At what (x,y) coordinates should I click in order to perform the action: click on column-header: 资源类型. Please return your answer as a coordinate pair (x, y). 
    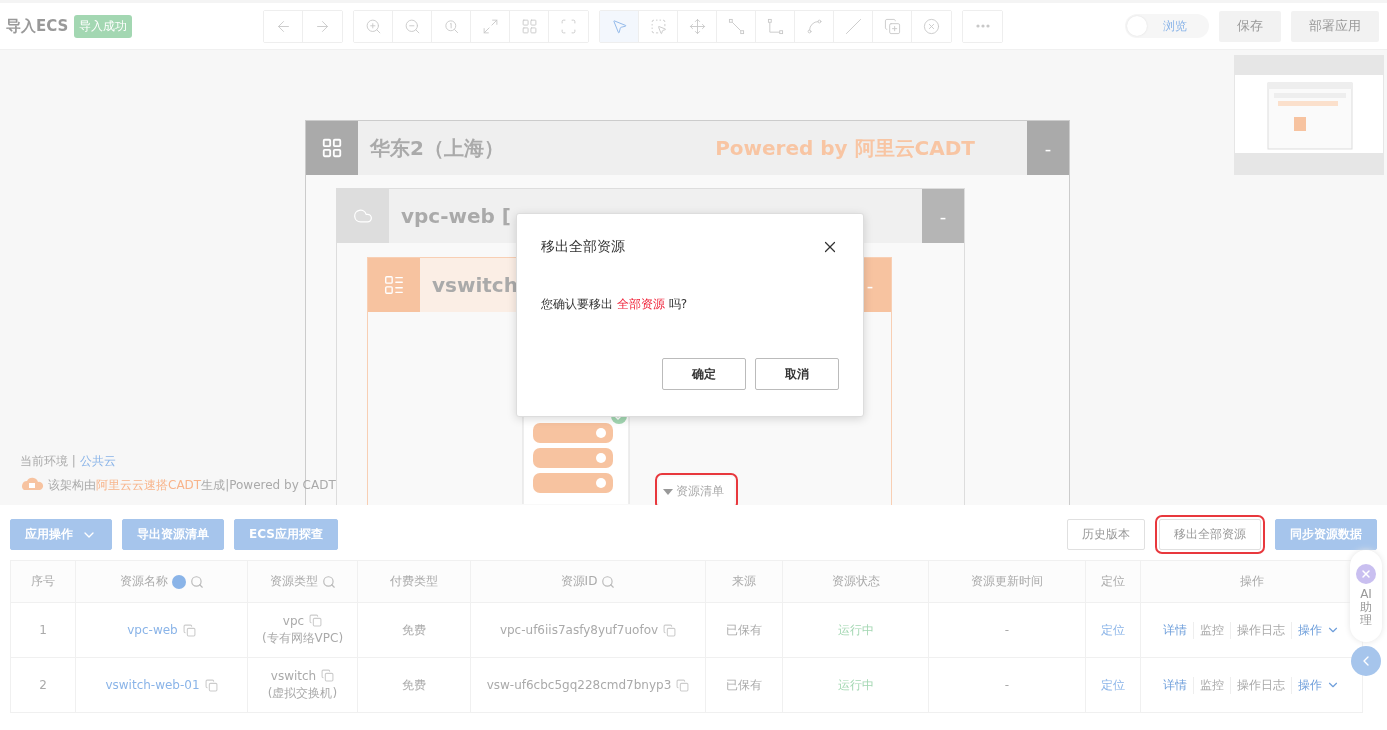
    Looking at the image, I should click on (303, 581).